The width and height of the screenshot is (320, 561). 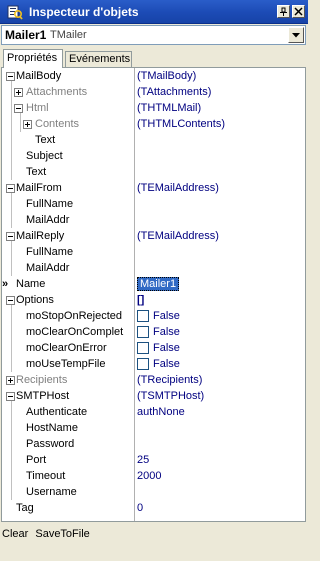 I want to click on object-selector-dropdown, so click(x=296, y=35).